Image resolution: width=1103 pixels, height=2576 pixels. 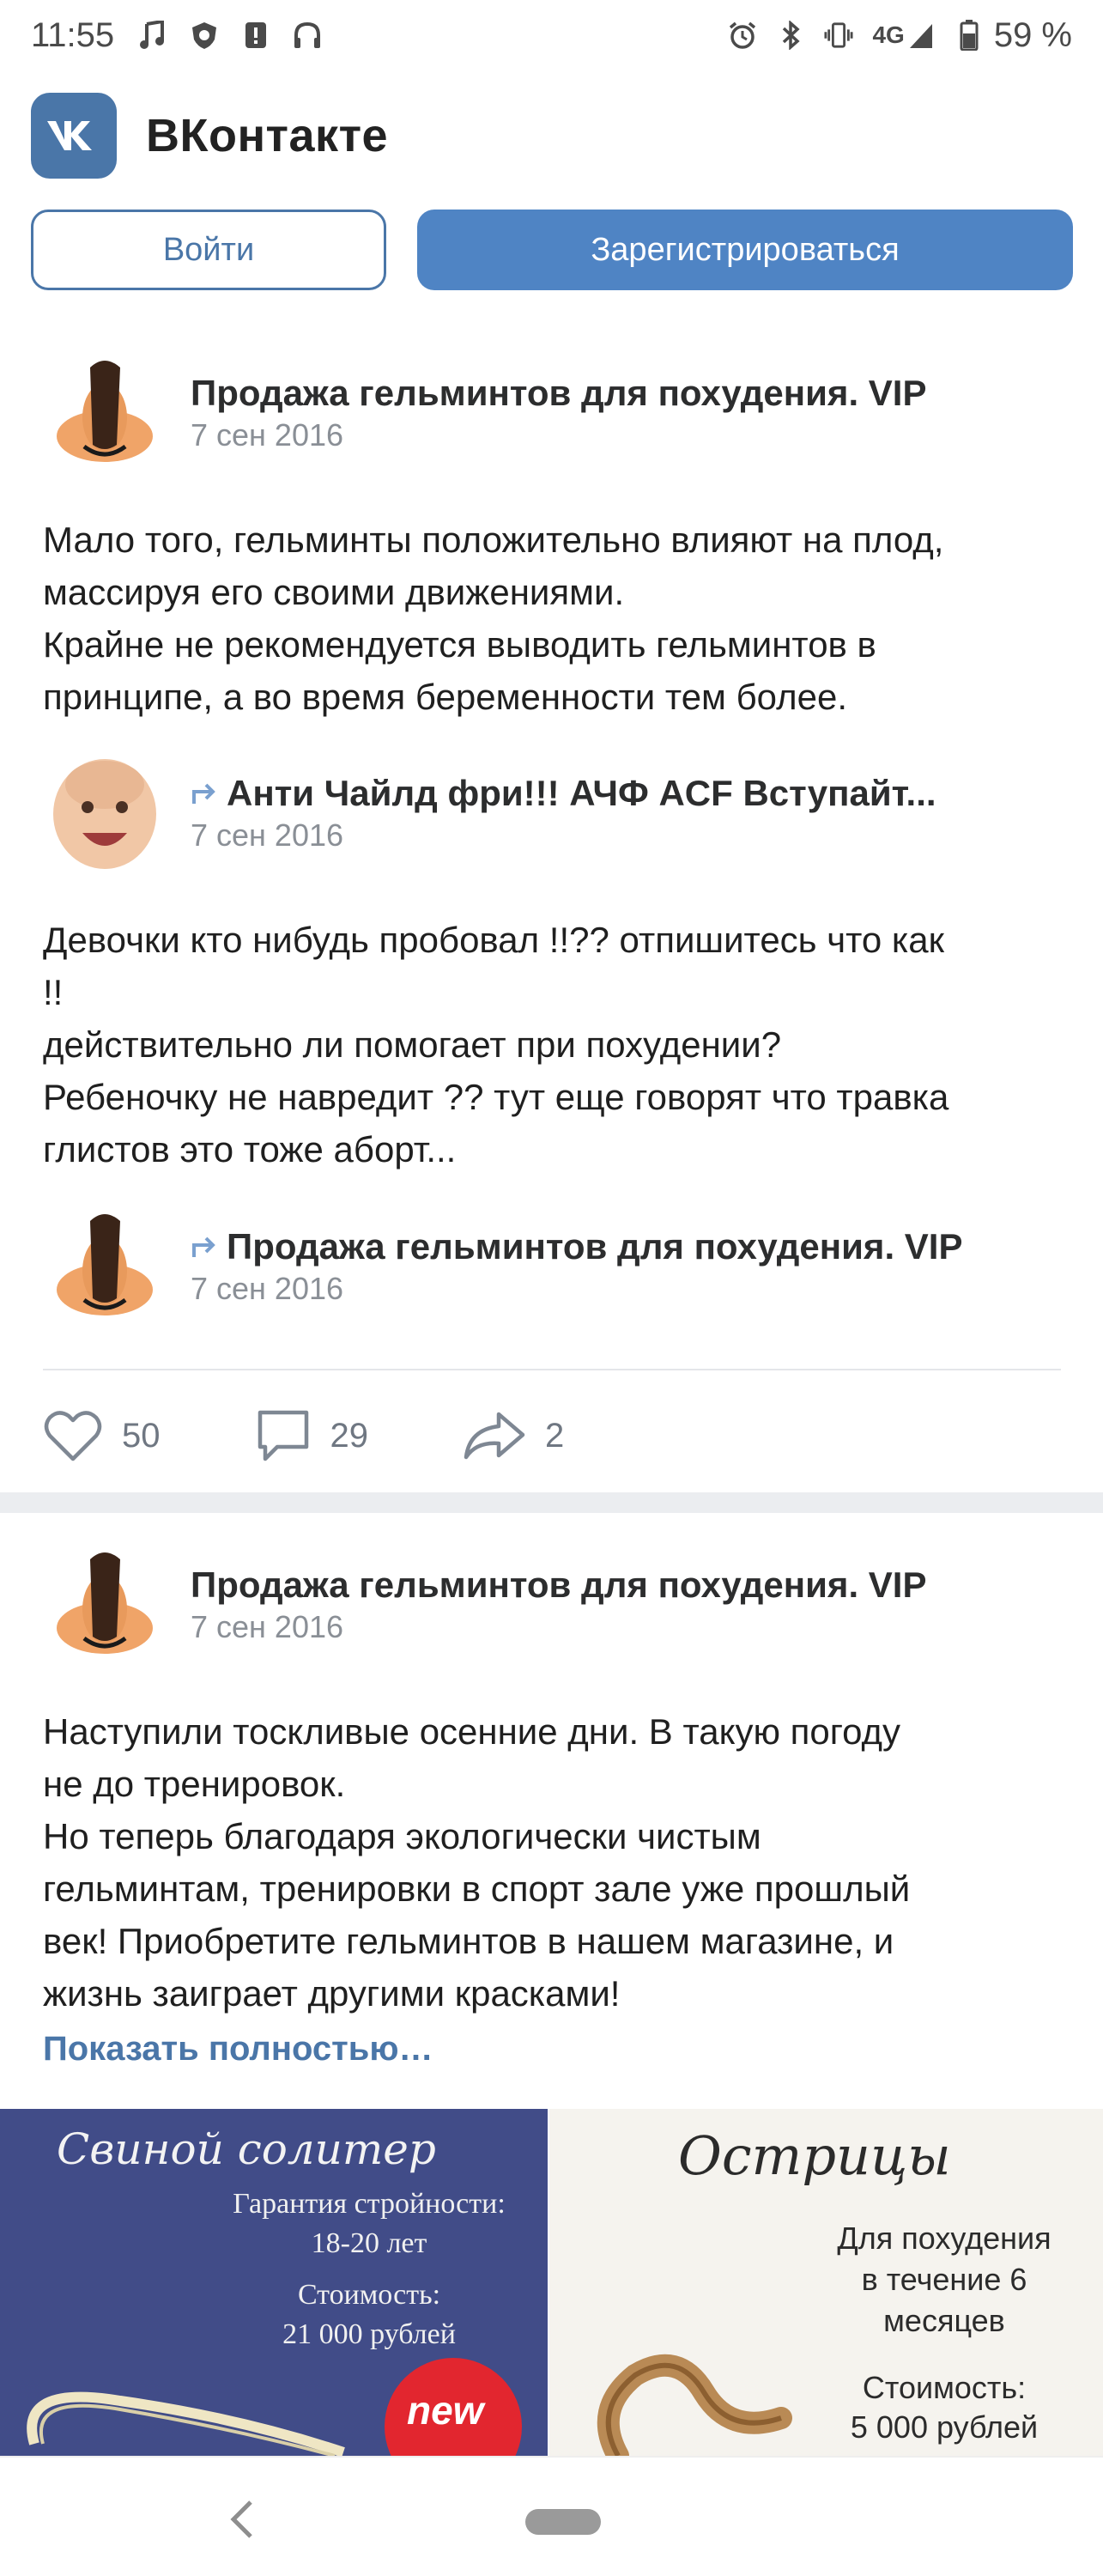 What do you see at coordinates (944, 2427) in the screenshot?
I see `image-line: 5 000 рублей` at bounding box center [944, 2427].